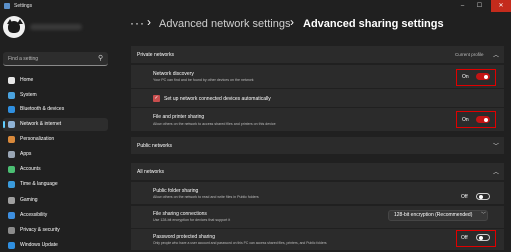 This screenshot has height=252, width=511. I want to click on sidebar-item-label: Windows Update, so click(39, 245).